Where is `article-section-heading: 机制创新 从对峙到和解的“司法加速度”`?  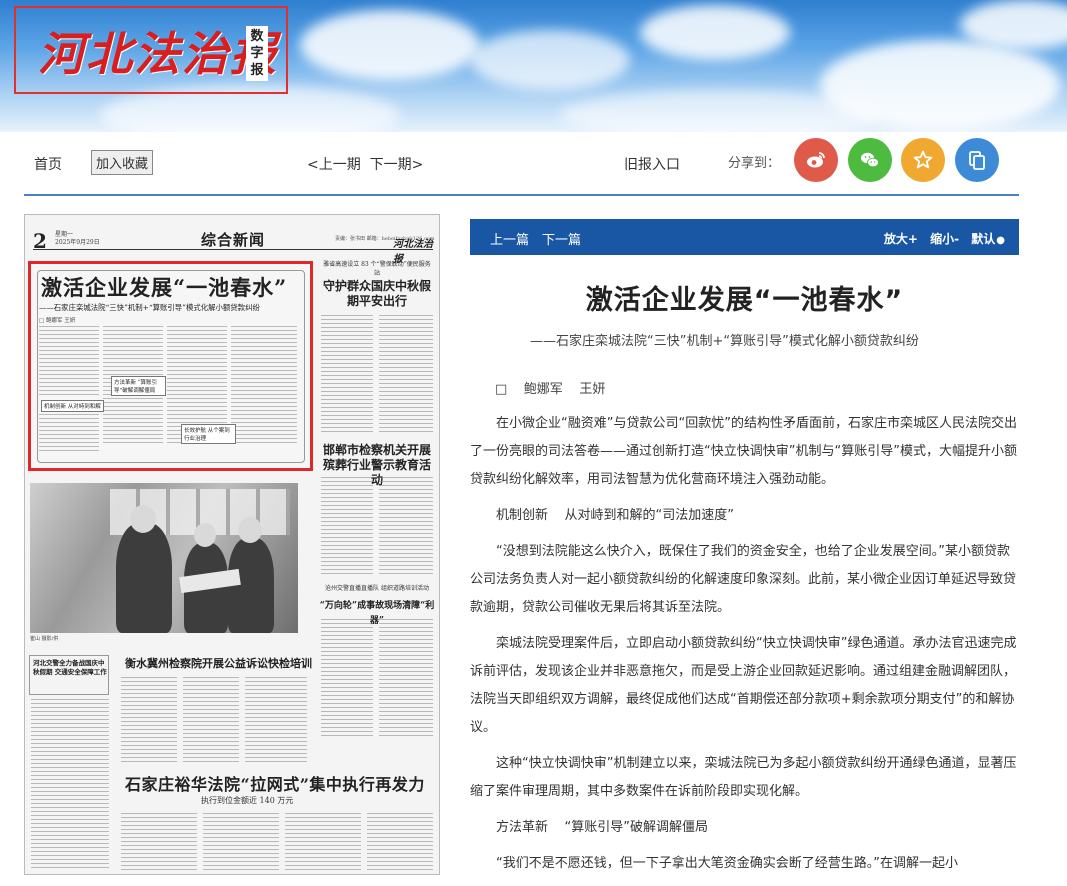 article-section-heading: 机制创新 从对峙到和解的“司法加速度” is located at coordinates (615, 515).